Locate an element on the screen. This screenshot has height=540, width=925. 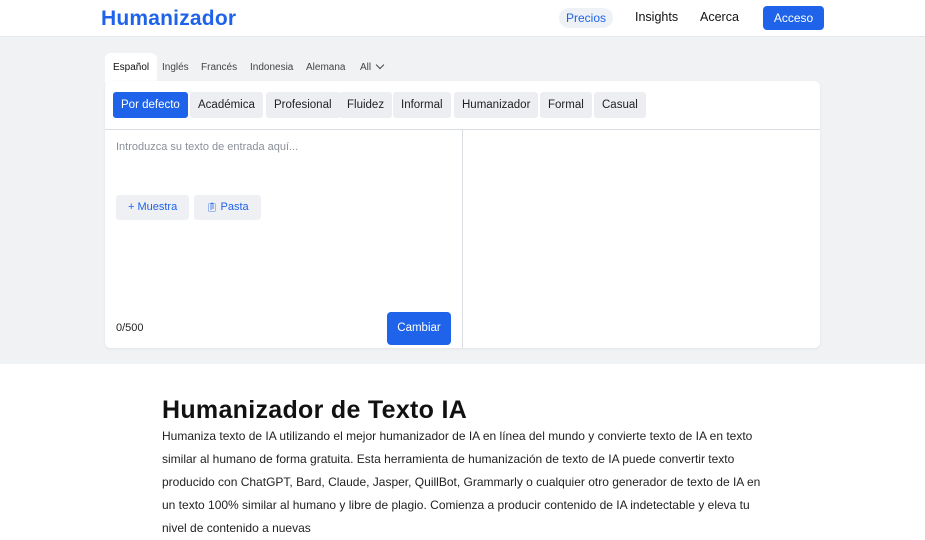
lang-tab-frances: Francés is located at coordinates (219, 68).